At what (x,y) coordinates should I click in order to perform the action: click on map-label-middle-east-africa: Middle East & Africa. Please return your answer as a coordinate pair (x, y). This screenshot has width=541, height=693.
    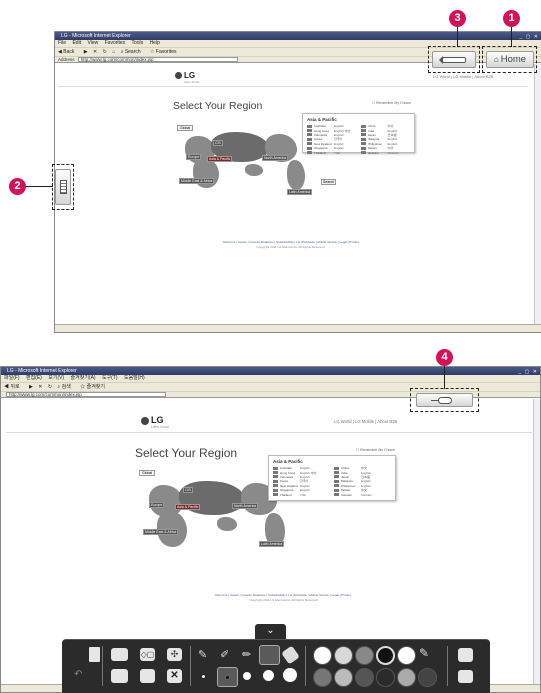
    Looking at the image, I should click on (197, 181).